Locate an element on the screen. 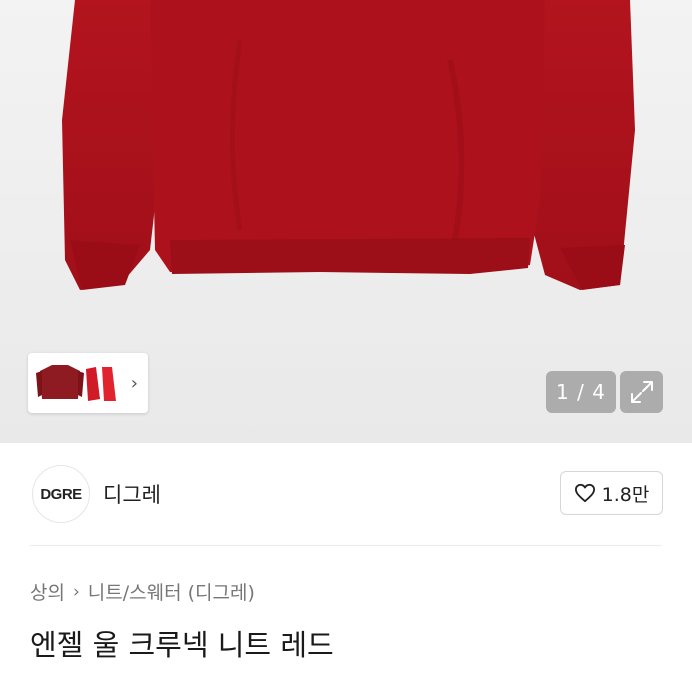 Image resolution: width=692 pixels, height=692 pixels. like-button: 1.8만 is located at coordinates (611, 493).